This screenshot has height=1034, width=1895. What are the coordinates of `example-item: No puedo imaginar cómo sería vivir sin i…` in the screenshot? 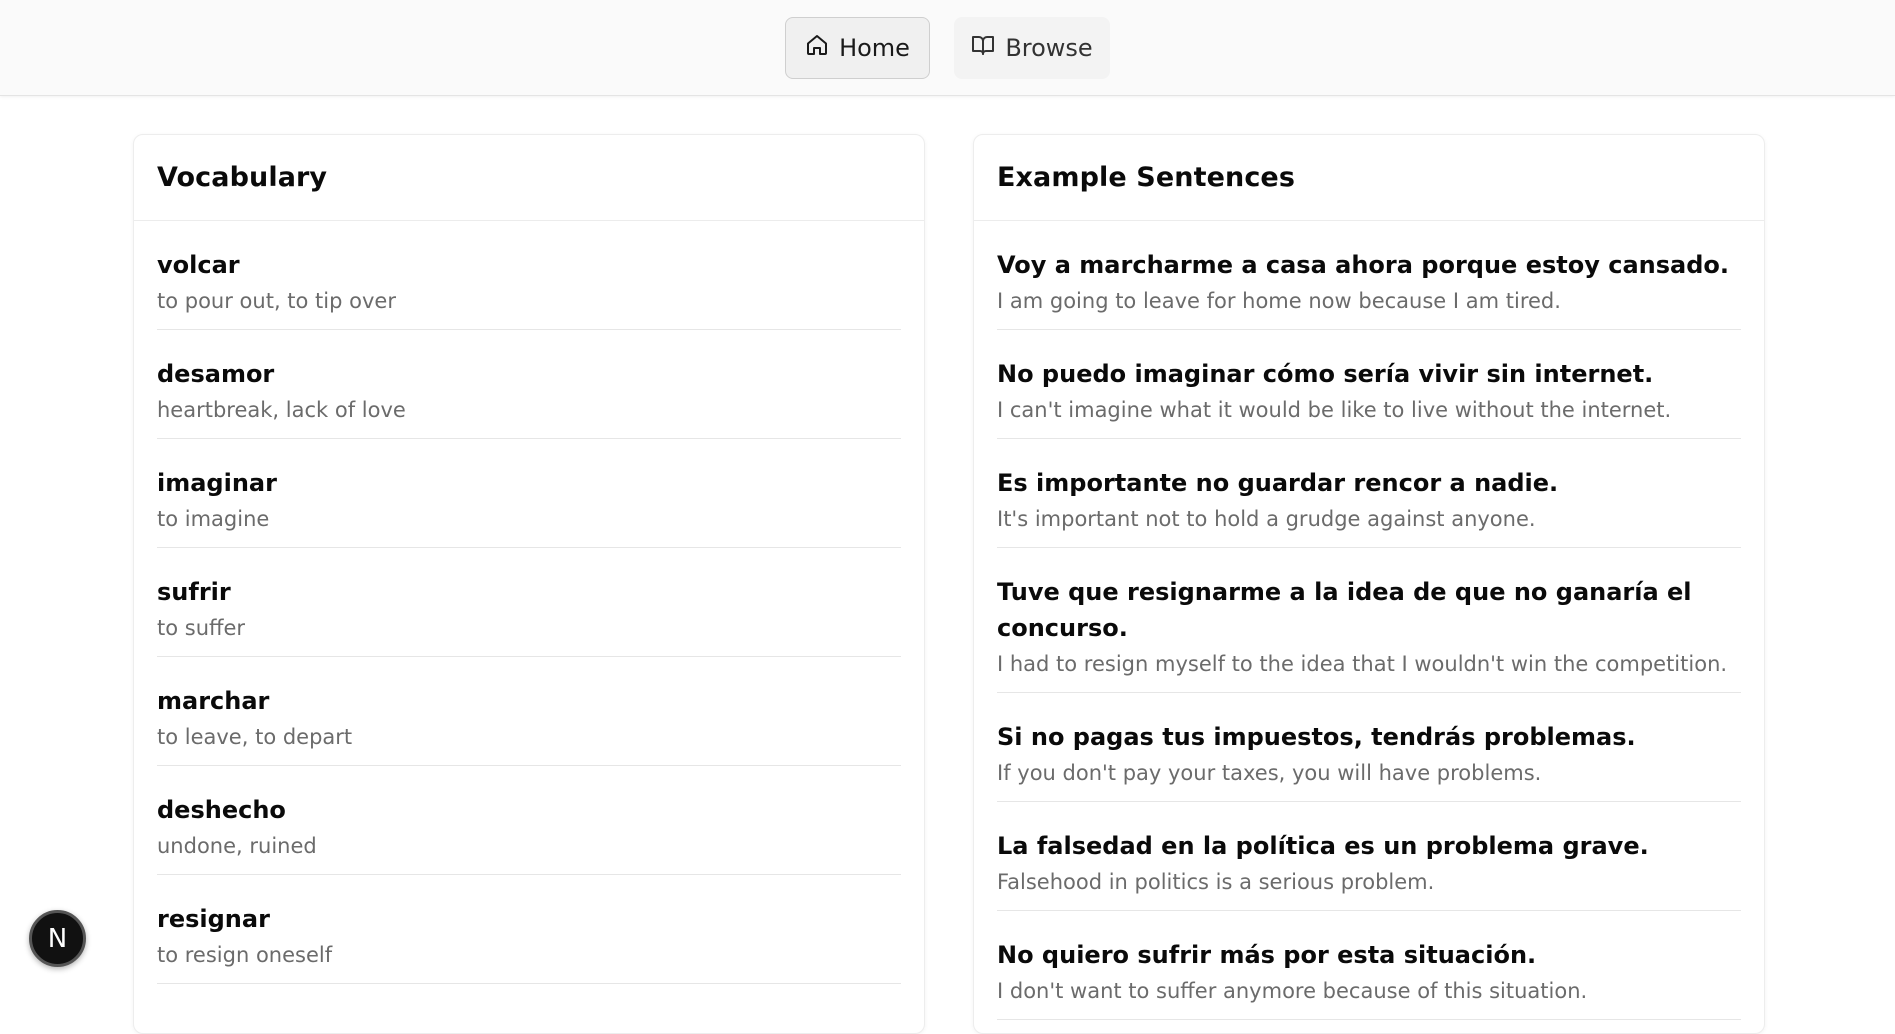 It's located at (1369, 384).